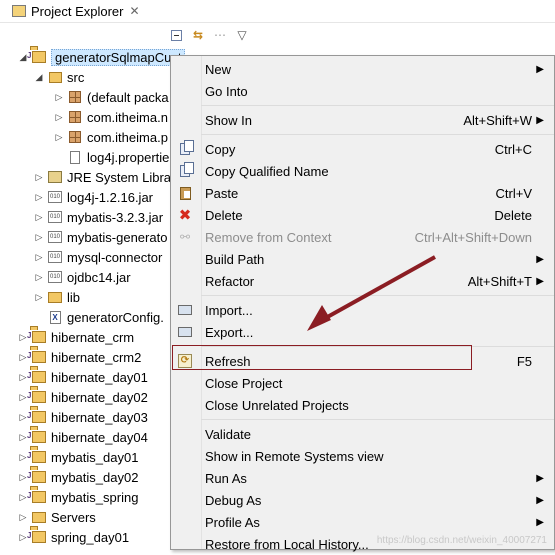 The image size is (555, 555). What do you see at coordinates (268, 237) in the screenshot?
I see `menu-item-label: Remove from Context` at bounding box center [268, 237].